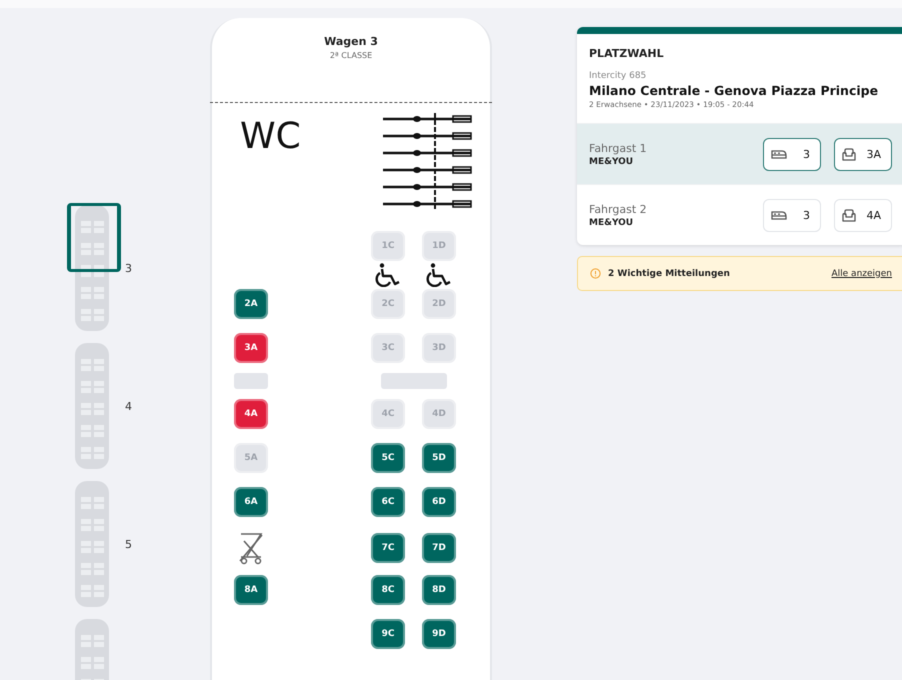 The image size is (902, 680). What do you see at coordinates (128, 268) in the screenshot?
I see `car-number: 3` at bounding box center [128, 268].